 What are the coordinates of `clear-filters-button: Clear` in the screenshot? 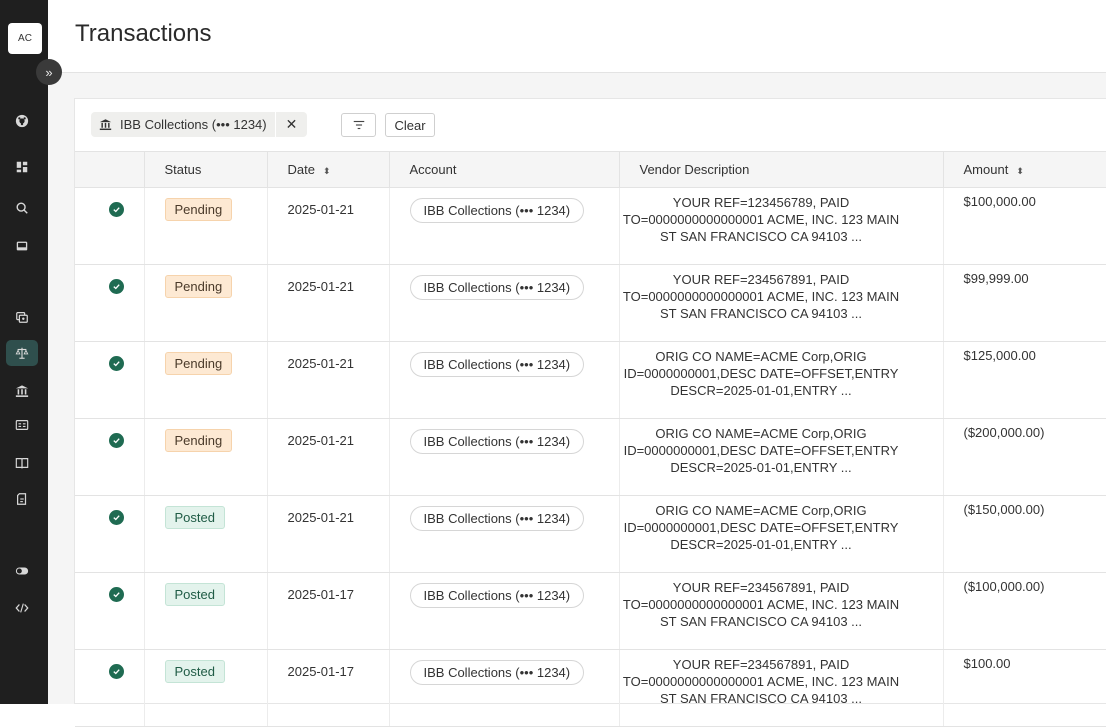 It's located at (410, 125).